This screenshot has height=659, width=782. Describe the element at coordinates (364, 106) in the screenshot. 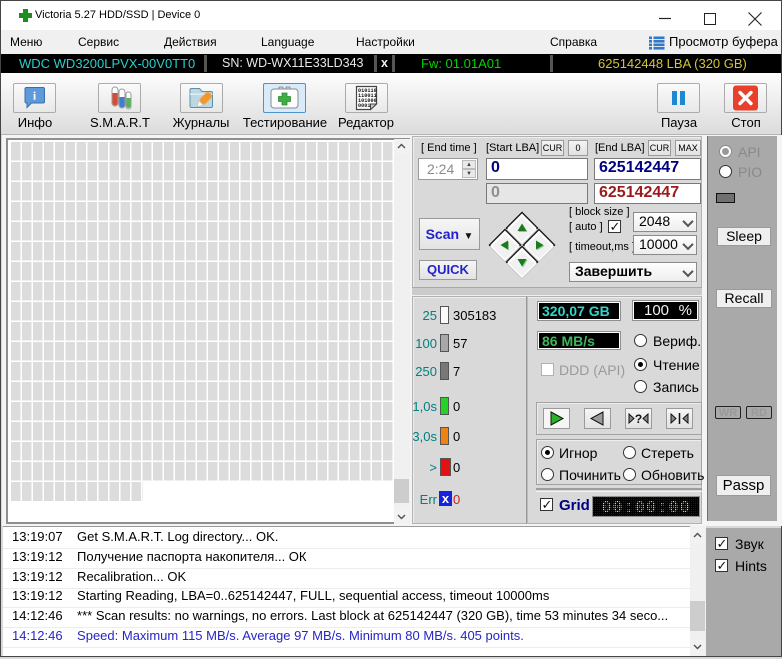

I see `svg-text: 0001` at that location.